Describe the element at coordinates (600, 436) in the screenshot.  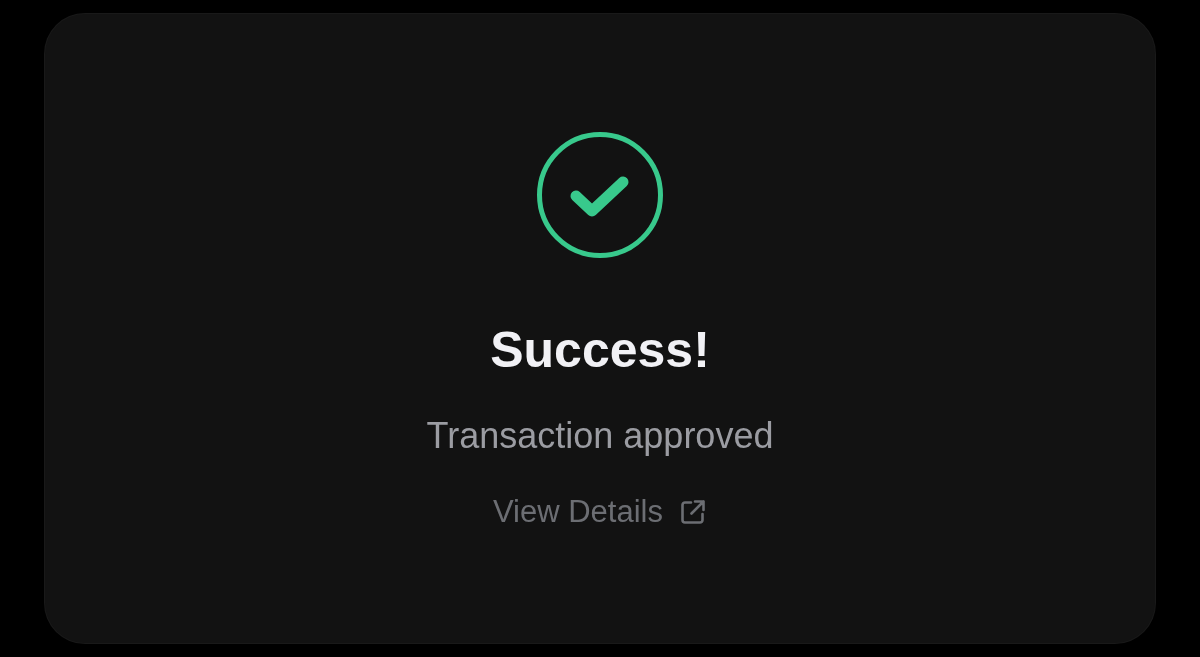
I see `status-message: Transaction approved` at that location.